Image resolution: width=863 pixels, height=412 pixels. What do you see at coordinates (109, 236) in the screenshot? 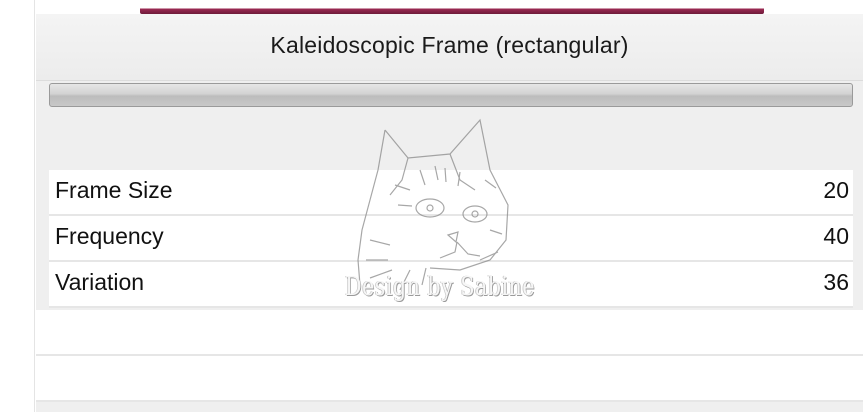
I see `param-label: Frequency` at bounding box center [109, 236].